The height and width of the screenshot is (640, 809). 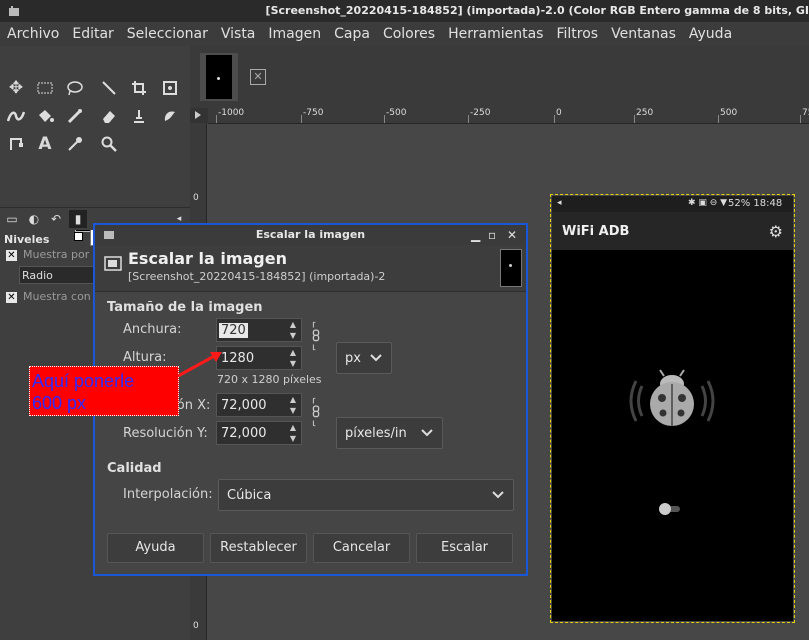 What do you see at coordinates (258, 548) in the screenshot?
I see `reset-button: Restablecer` at bounding box center [258, 548].